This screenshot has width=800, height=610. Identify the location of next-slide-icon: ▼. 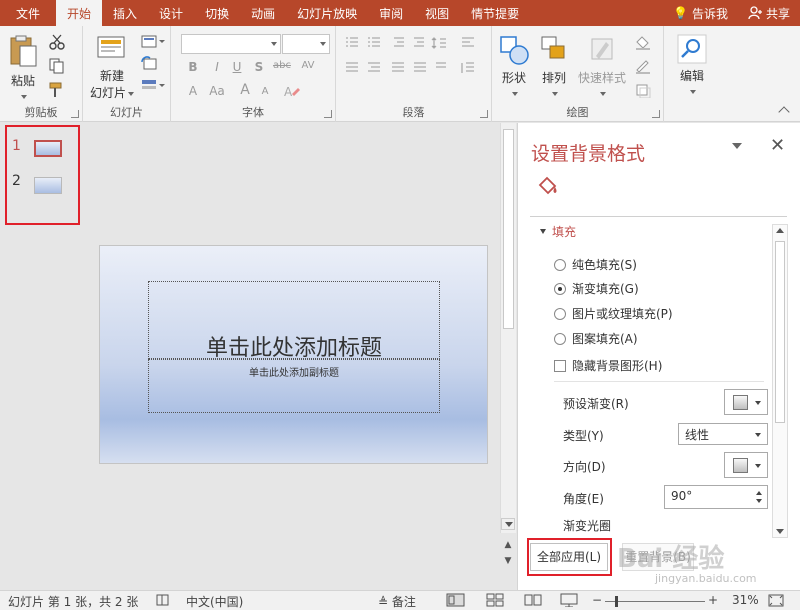
(508, 562).